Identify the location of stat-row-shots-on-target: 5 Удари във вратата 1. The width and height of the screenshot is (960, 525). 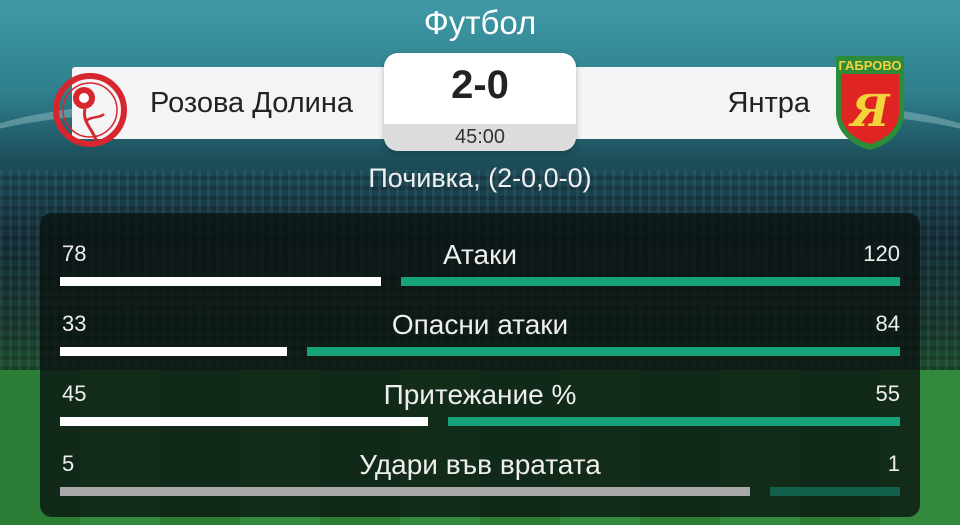
(480, 470).